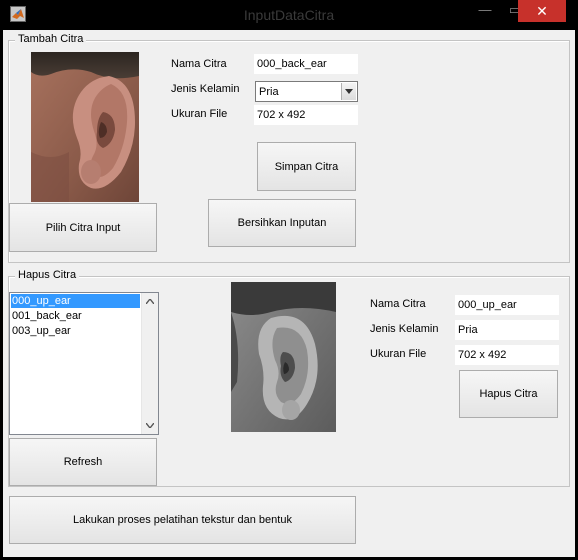  I want to click on title-bar: InputDataCitra — ▭ ✕, so click(289, 15).